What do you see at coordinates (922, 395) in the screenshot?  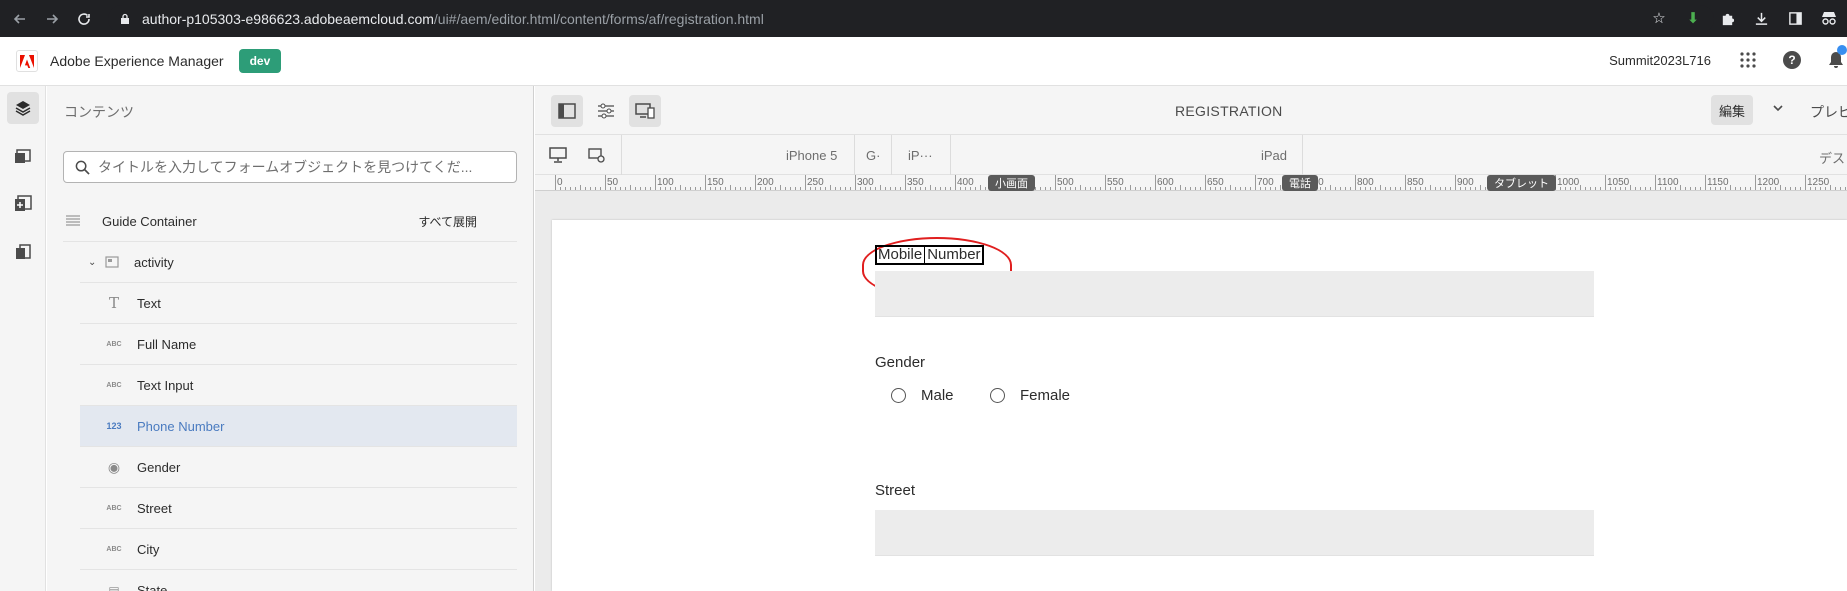 I see `gender-radio-male: Male` at bounding box center [922, 395].